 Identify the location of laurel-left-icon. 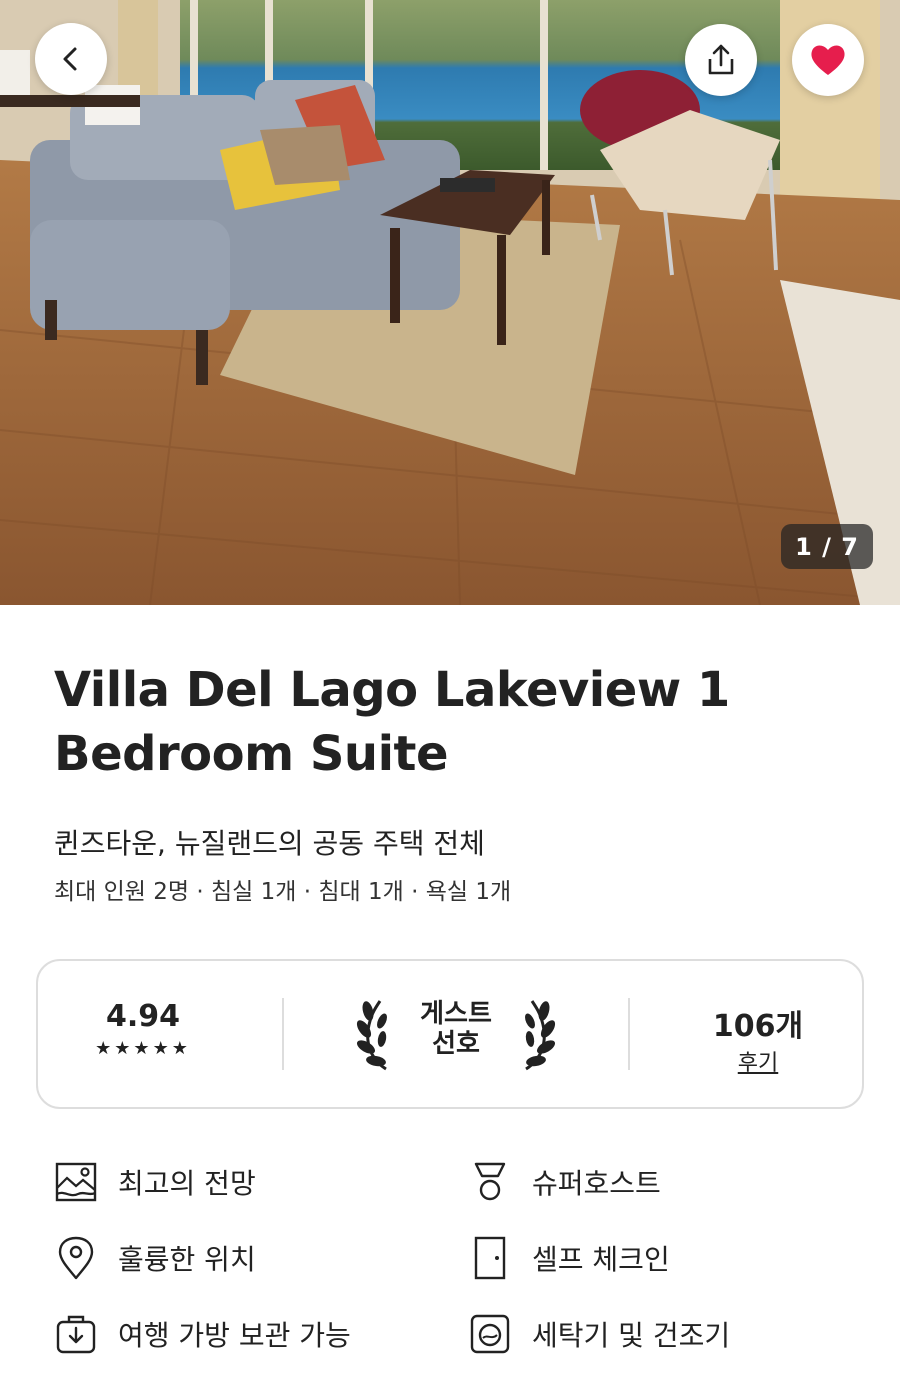
(371, 1035).